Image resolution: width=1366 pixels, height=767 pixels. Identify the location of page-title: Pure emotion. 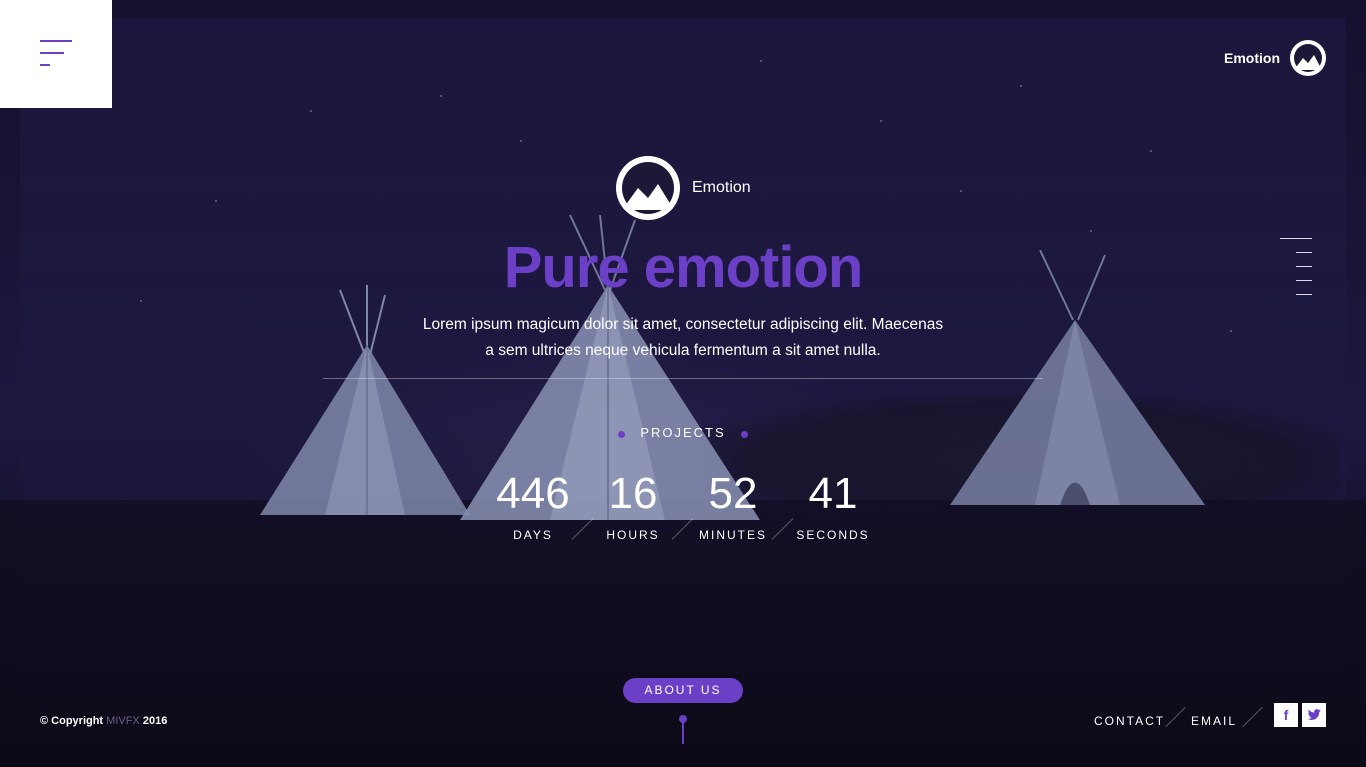
(683, 268).